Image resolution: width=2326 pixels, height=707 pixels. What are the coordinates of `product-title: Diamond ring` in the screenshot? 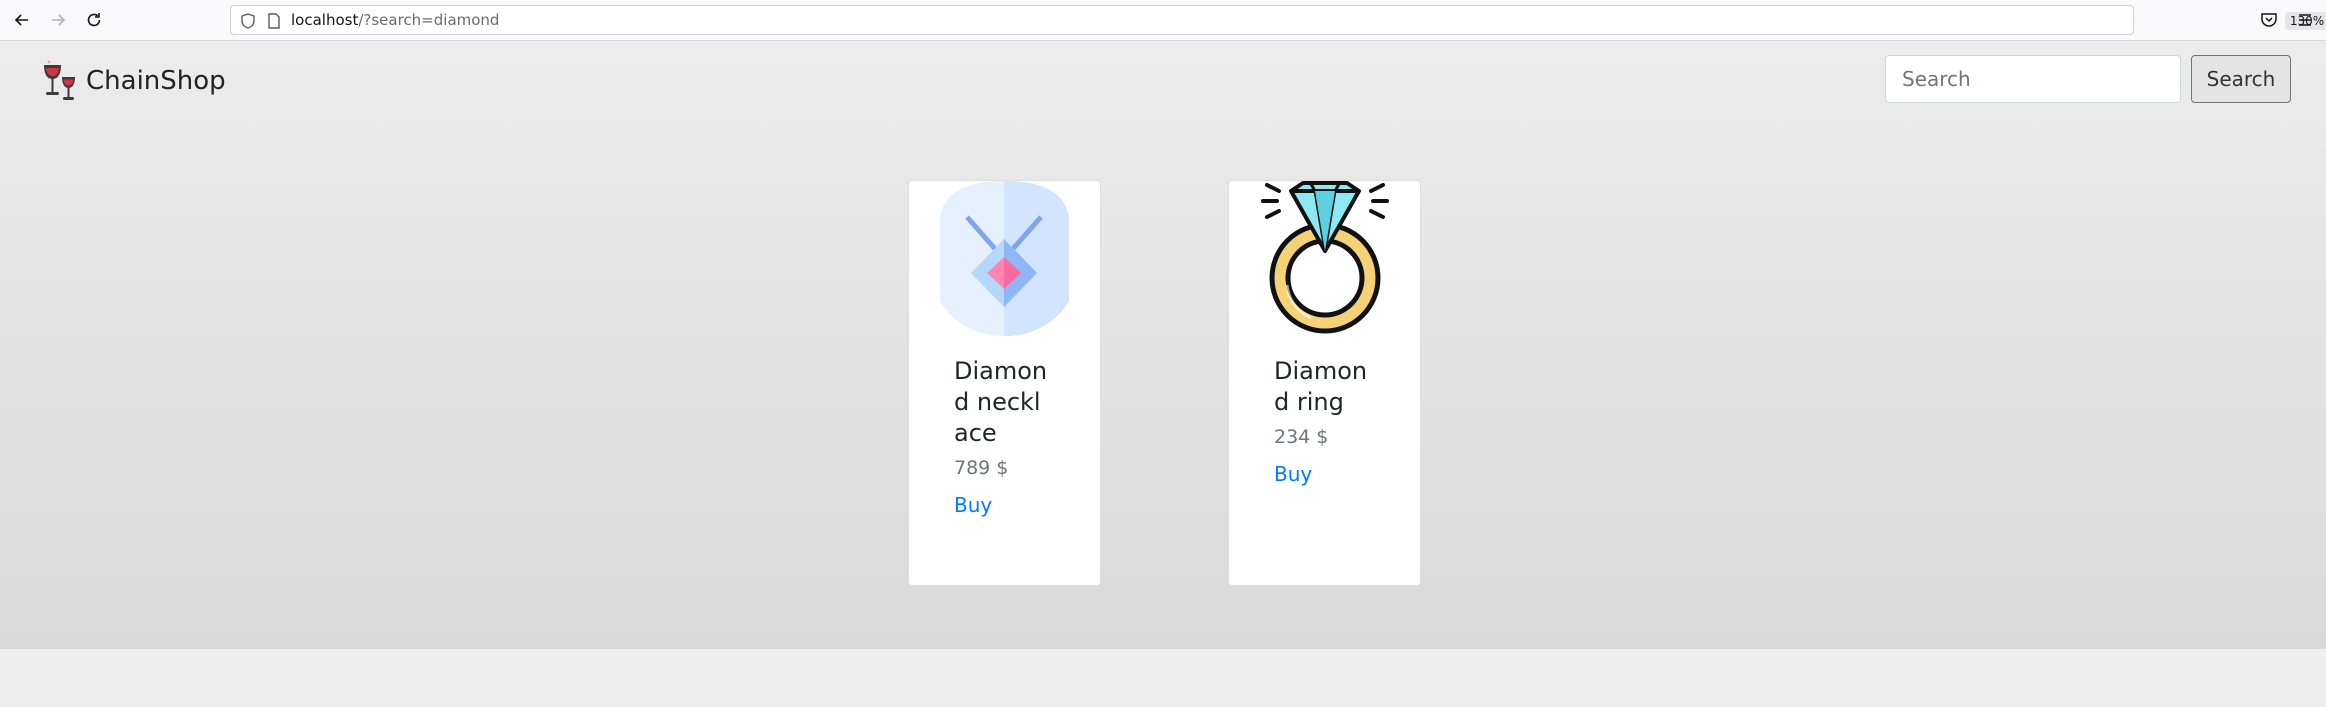 It's located at (1321, 386).